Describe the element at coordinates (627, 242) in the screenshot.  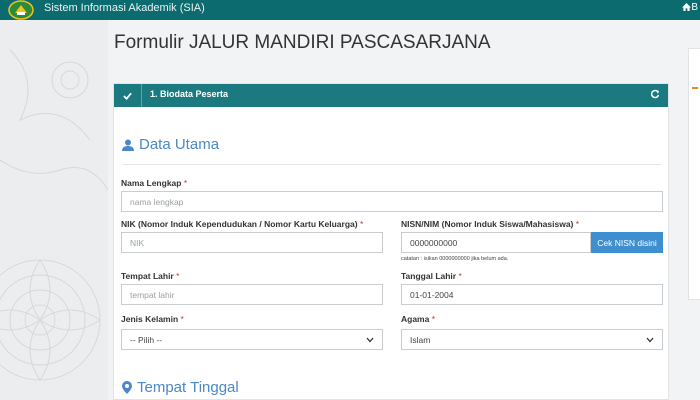
I see `cek-nisn-button: Cek NISN disini` at that location.